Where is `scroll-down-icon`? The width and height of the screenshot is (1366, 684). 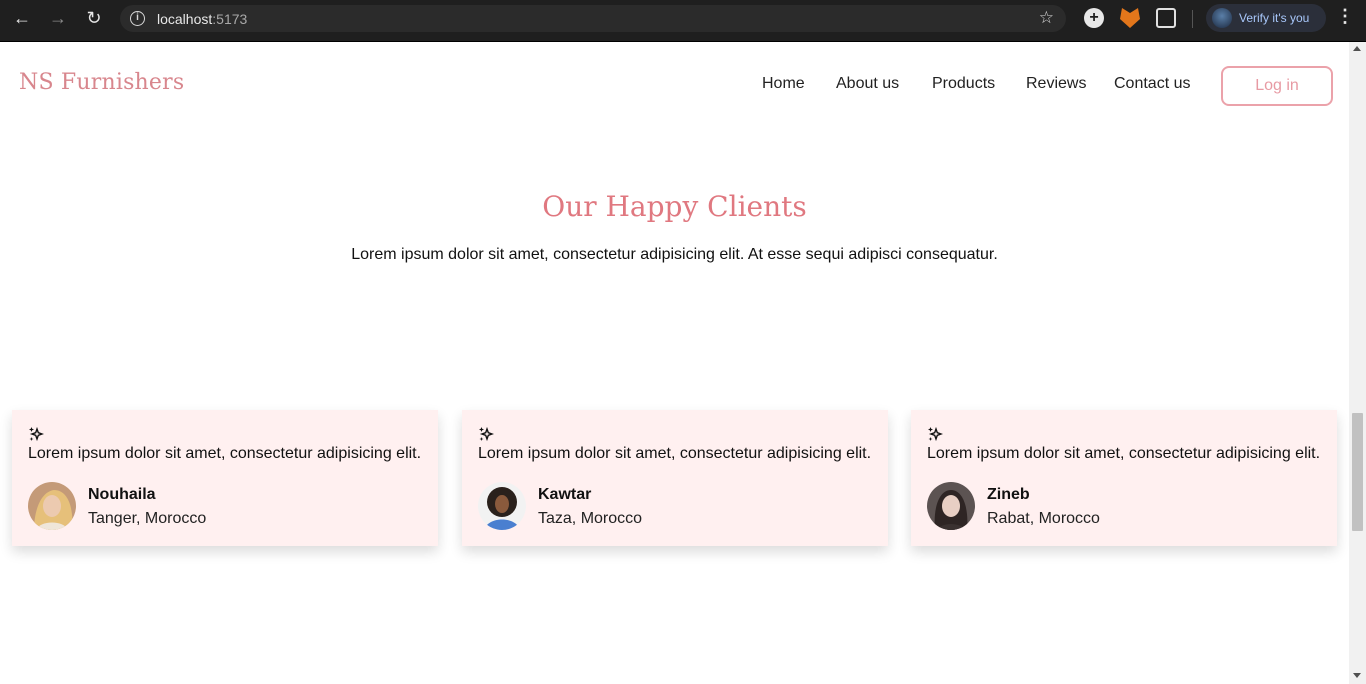
scroll-down-icon is located at coordinates (1357, 675).